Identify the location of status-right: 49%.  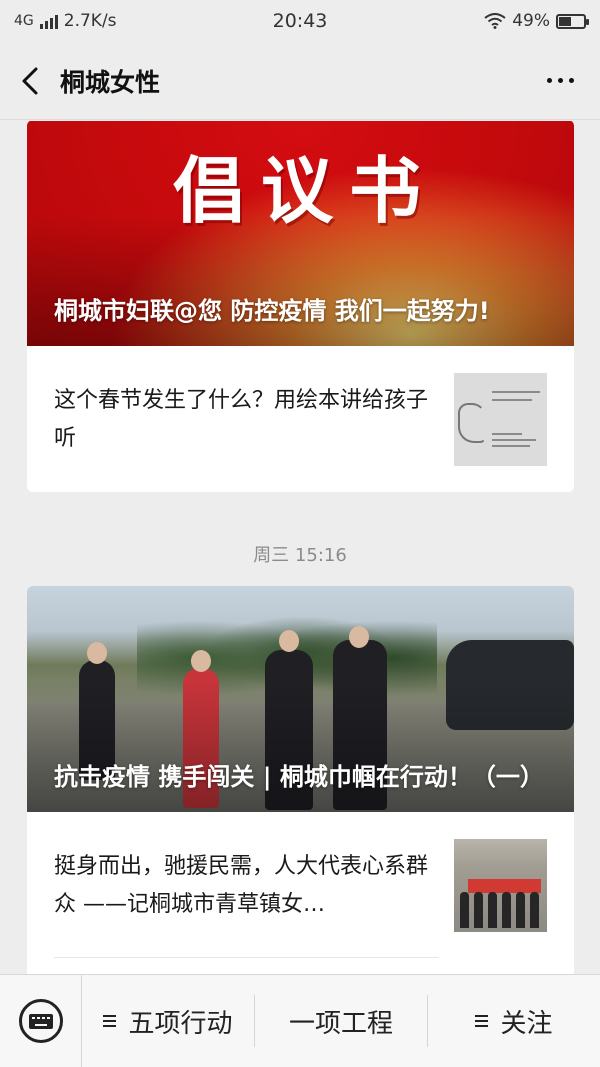
(536, 21).